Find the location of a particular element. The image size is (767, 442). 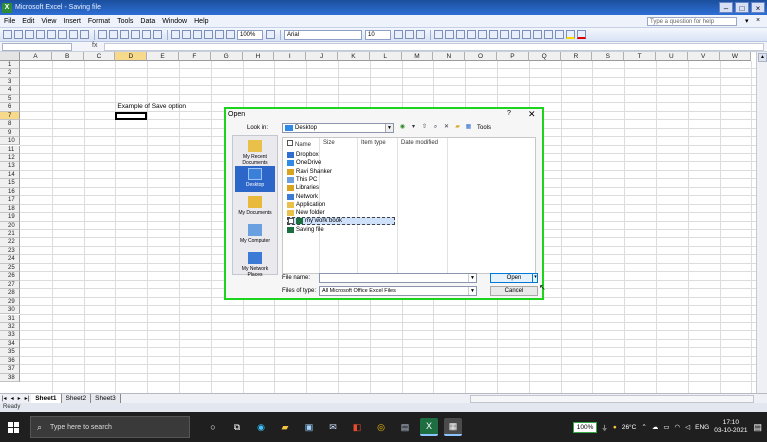

bold-icon is located at coordinates (398, 34).